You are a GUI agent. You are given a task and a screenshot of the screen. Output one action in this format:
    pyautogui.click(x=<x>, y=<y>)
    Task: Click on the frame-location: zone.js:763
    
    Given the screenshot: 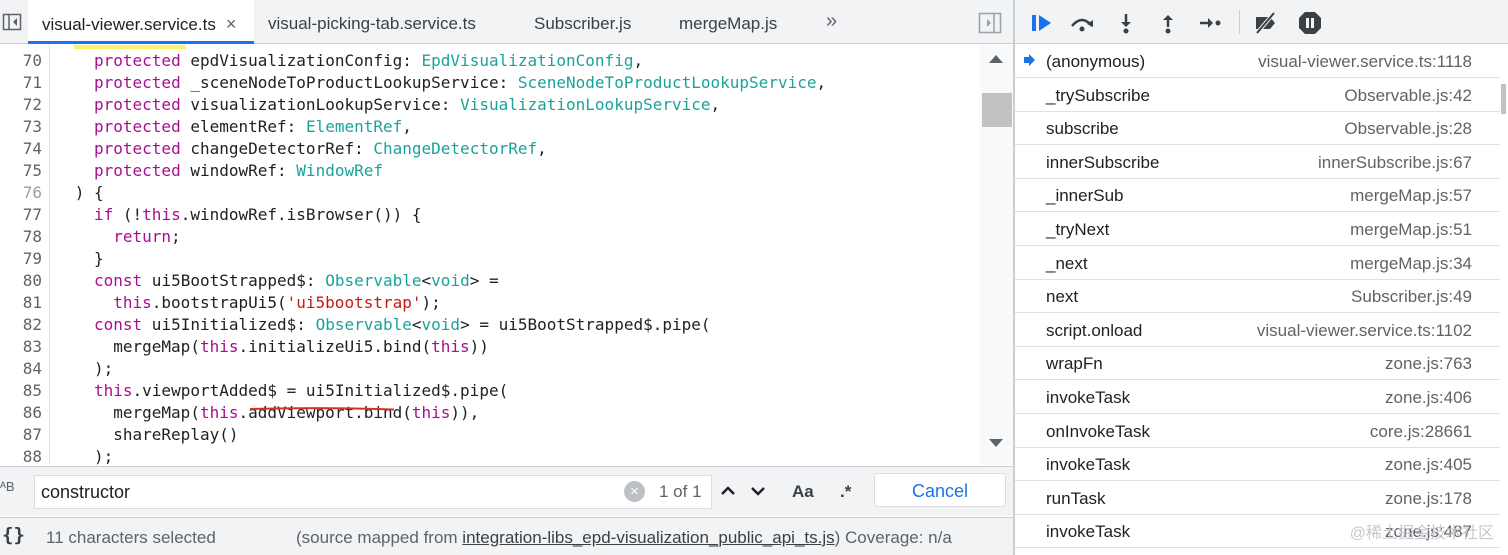 What is the action you would take?
    pyautogui.click(x=1428, y=364)
    